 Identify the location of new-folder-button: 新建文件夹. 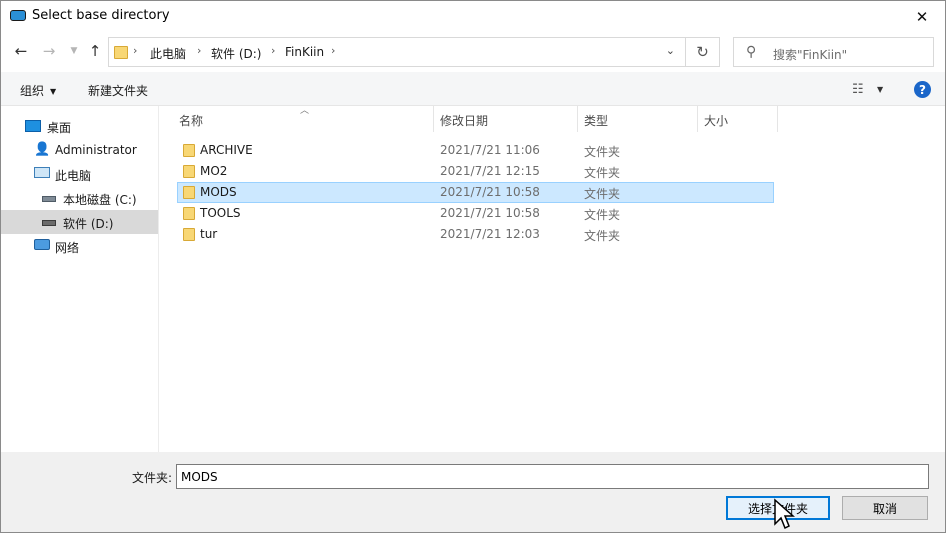
(118, 90).